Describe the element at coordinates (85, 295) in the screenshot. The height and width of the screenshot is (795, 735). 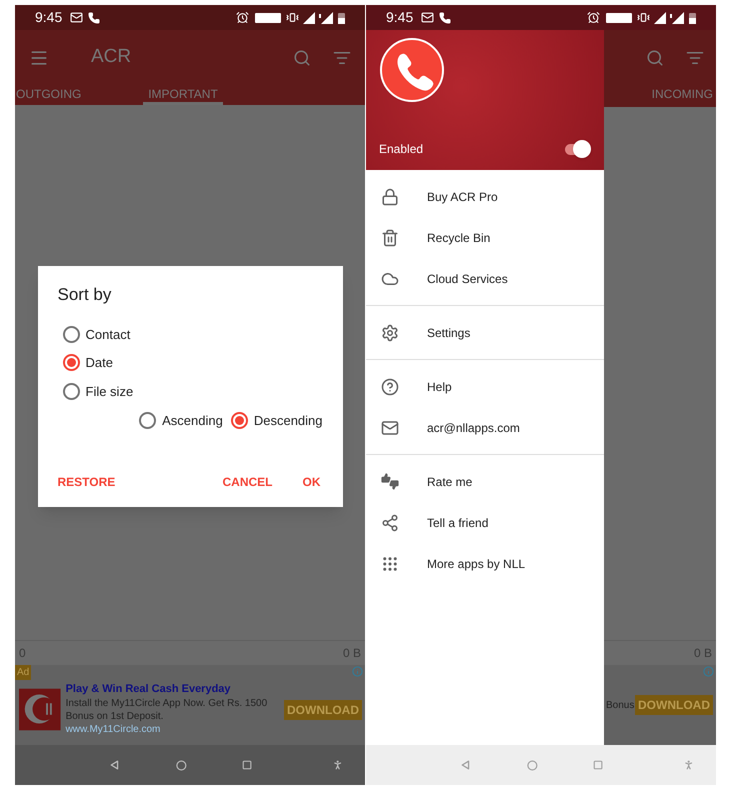
I see `dialog-title: Sort by` at that location.